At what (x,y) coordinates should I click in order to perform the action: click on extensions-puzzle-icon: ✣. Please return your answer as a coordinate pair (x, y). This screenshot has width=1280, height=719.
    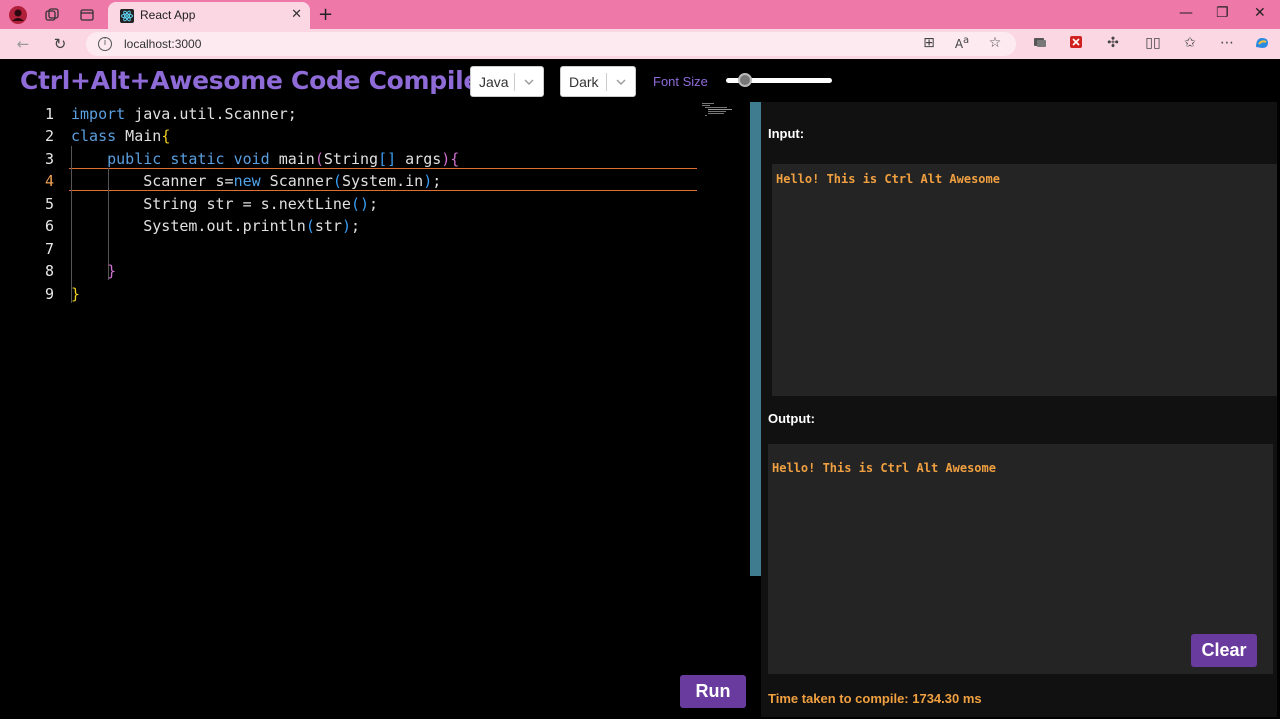
    Looking at the image, I should click on (1113, 43).